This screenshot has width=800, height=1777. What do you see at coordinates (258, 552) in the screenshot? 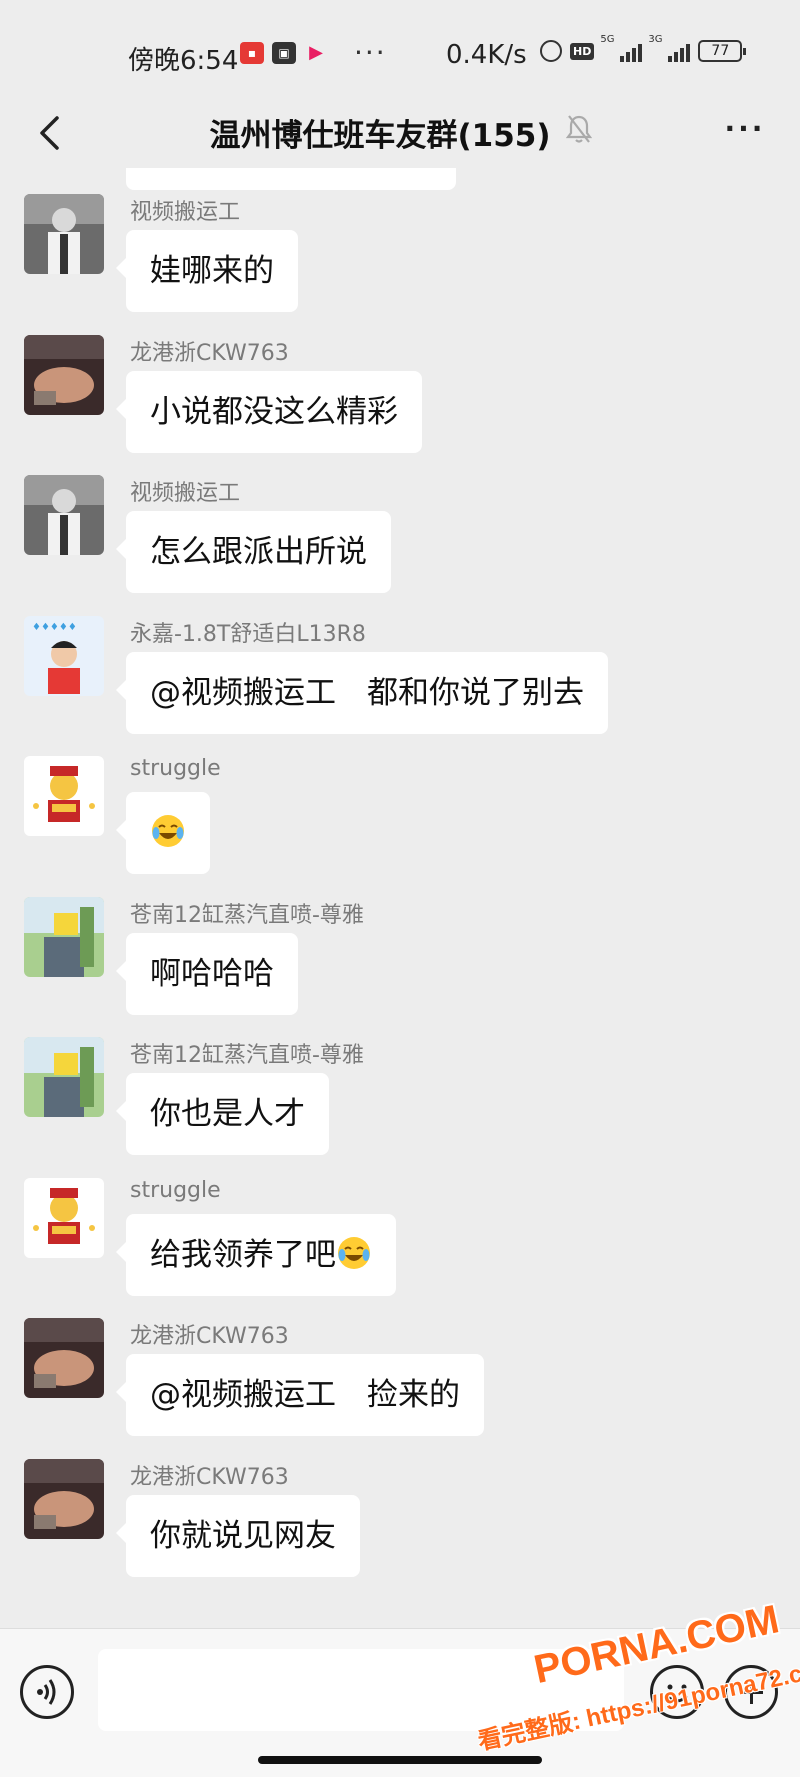
I see `message-text: 怎么跟派出所说` at bounding box center [258, 552].